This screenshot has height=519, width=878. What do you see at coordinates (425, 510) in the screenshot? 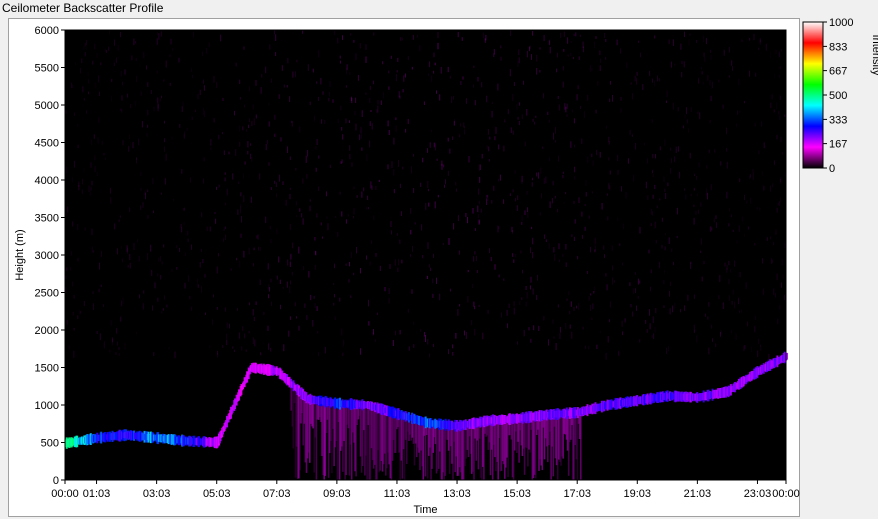
I see `x-axis-label: Time` at bounding box center [425, 510].